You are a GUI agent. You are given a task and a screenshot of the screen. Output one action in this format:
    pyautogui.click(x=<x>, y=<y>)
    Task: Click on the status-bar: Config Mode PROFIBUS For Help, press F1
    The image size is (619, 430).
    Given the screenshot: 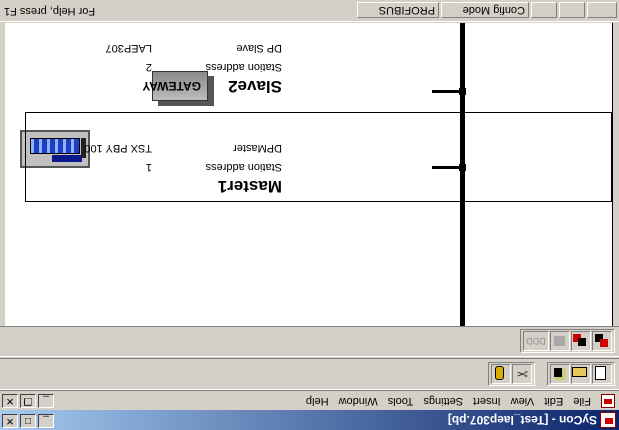 What is the action you would take?
    pyautogui.click(x=309, y=11)
    